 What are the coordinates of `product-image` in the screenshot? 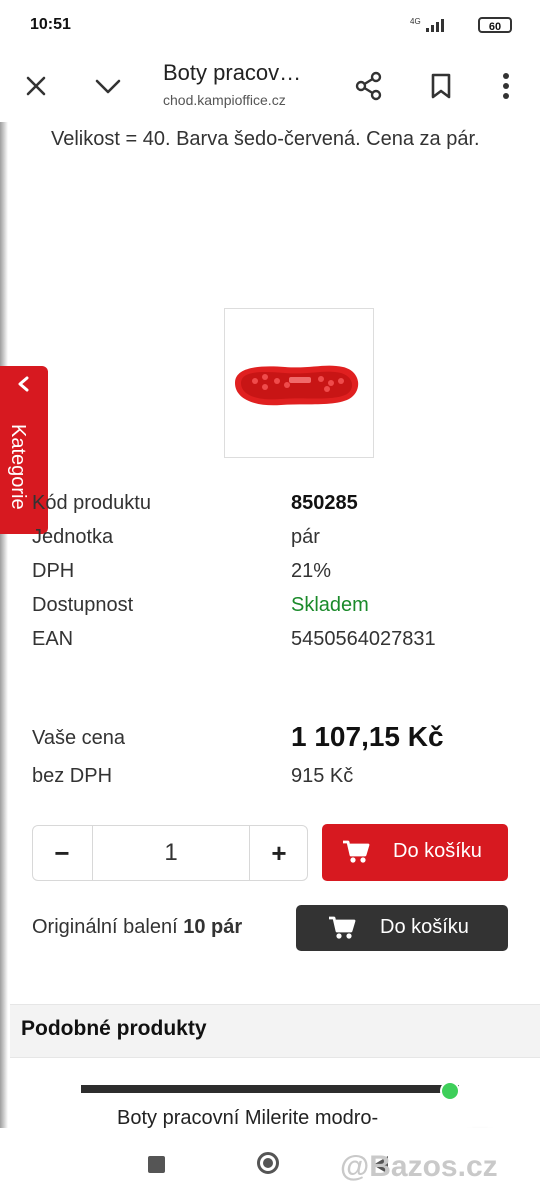 It's located at (299, 383).